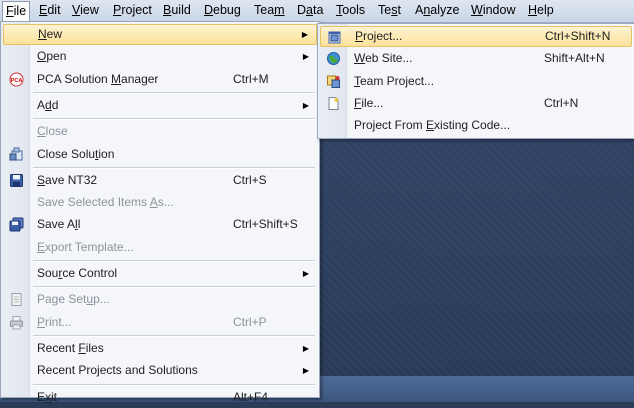 This screenshot has height=408, width=634. Describe the element at coordinates (350, 10) in the screenshot. I see `menu-tools: Tools` at that location.